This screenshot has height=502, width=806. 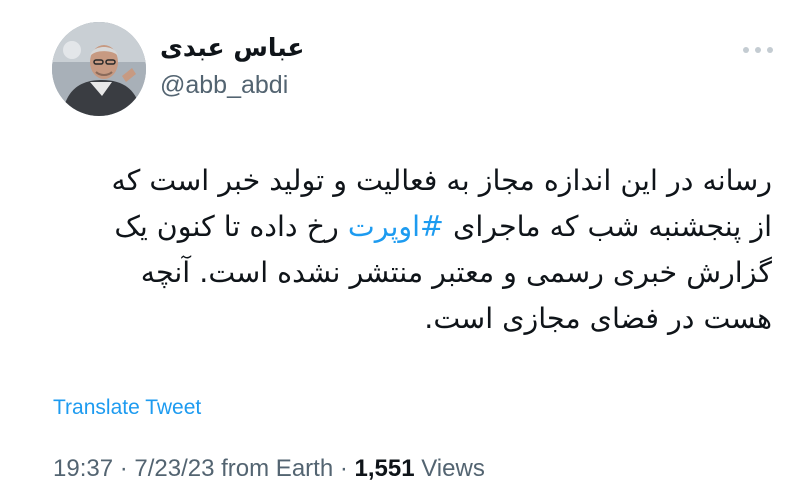 What do you see at coordinates (396, 226) in the screenshot?
I see `hashtag-link: #اوپرت` at bounding box center [396, 226].